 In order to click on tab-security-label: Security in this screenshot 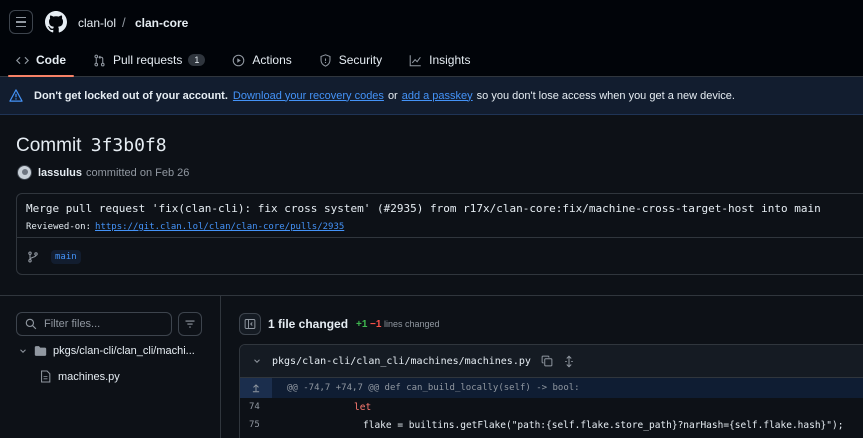, I will do `click(360, 60)`.